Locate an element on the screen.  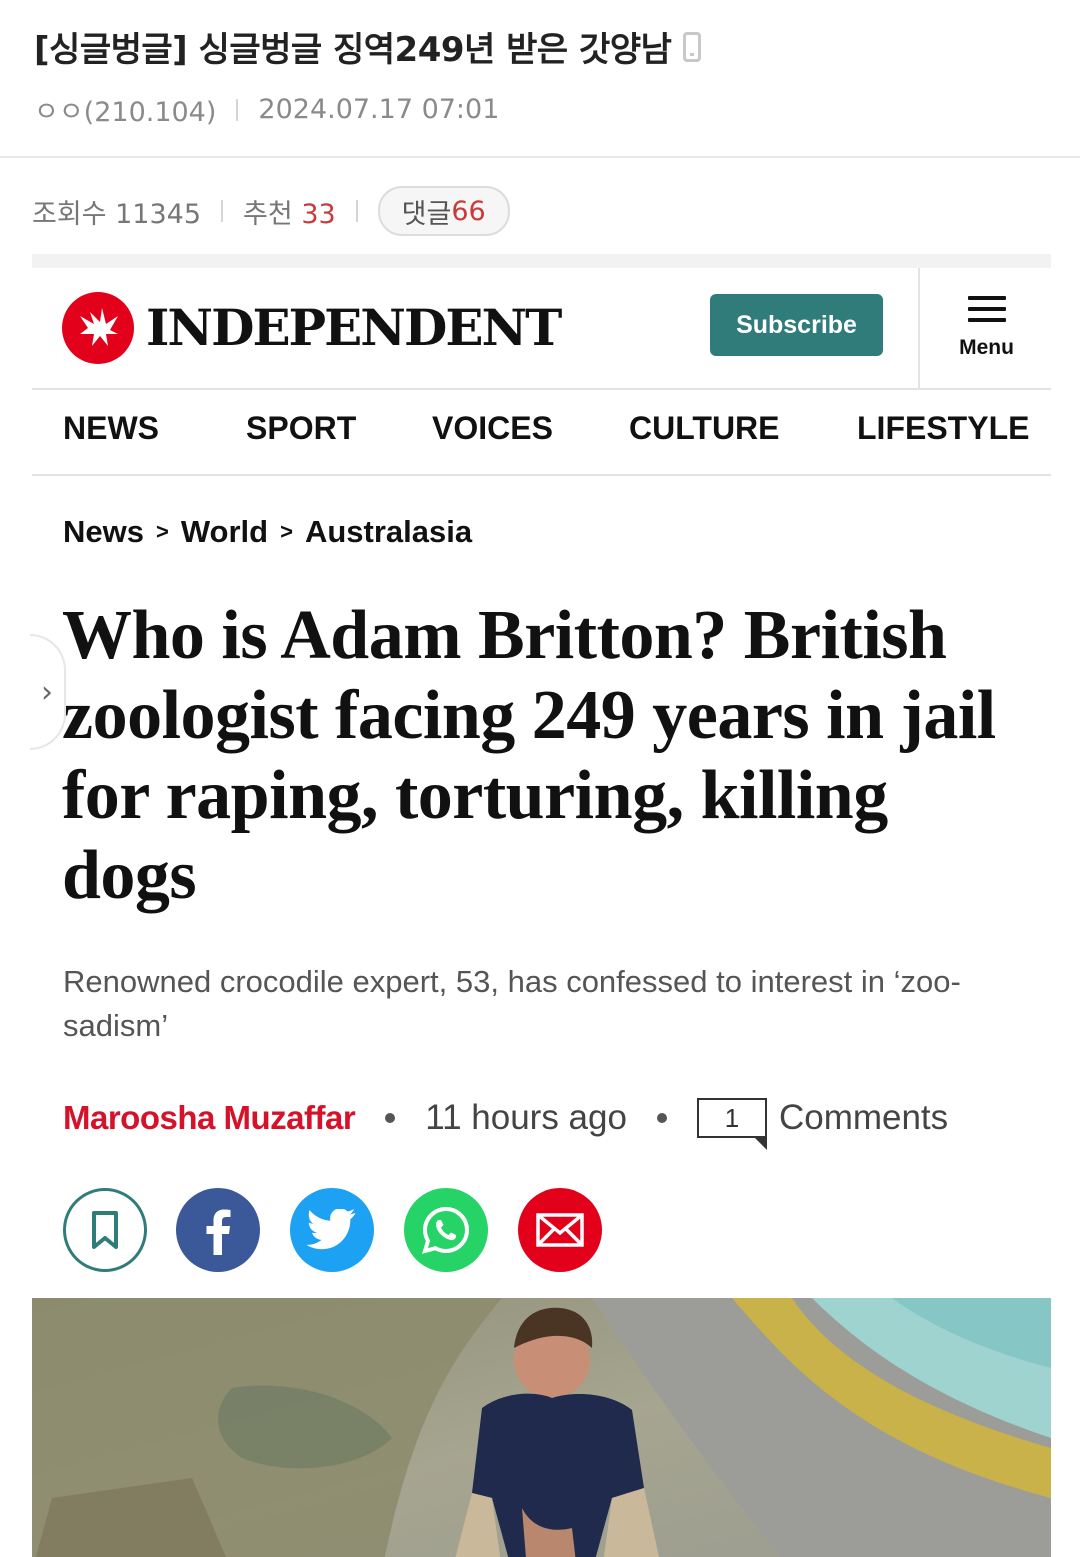
nav-sport: SPORT is located at coordinates (301, 428).